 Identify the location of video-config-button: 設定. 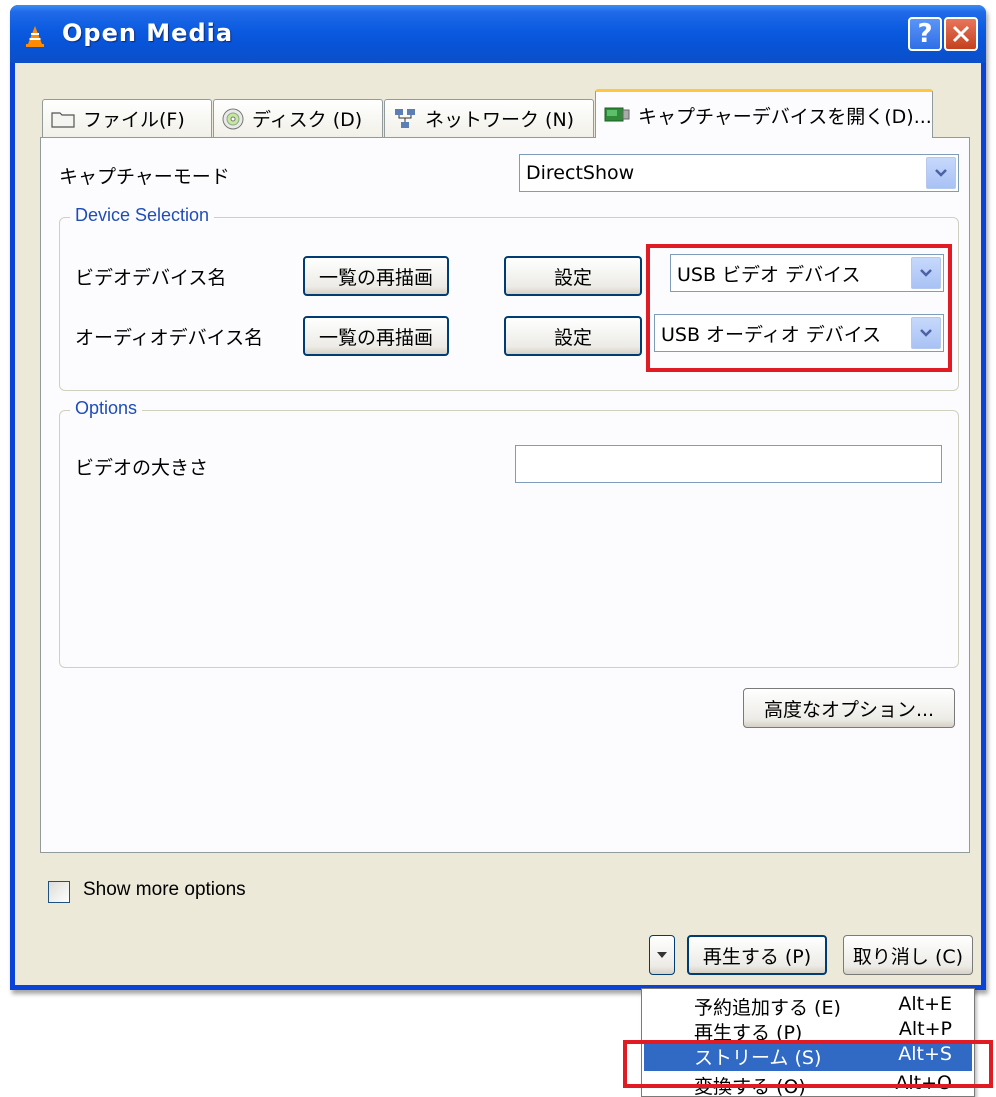
(573, 276).